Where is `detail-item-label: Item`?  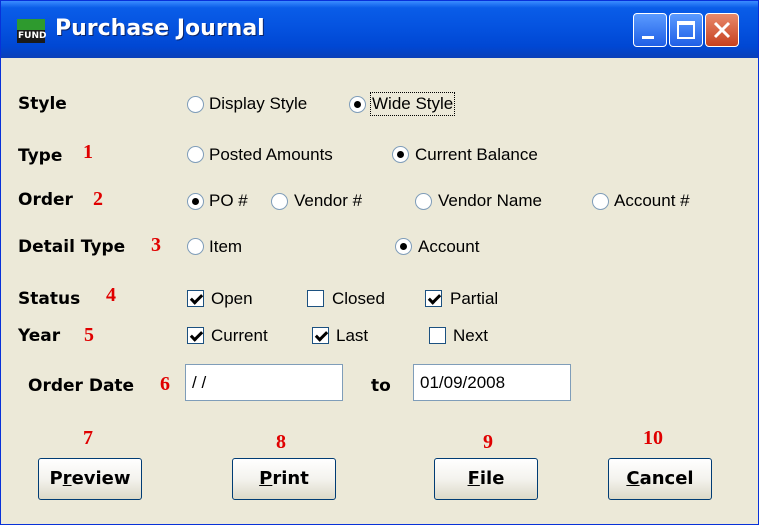
detail-item-label: Item is located at coordinates (225, 247).